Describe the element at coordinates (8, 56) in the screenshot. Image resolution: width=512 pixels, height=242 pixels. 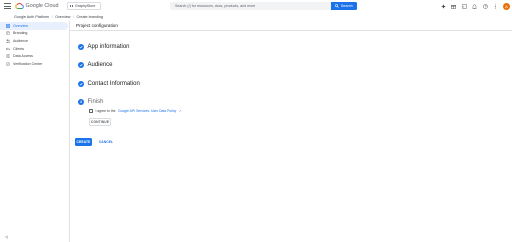
I see `tune-icon` at that location.